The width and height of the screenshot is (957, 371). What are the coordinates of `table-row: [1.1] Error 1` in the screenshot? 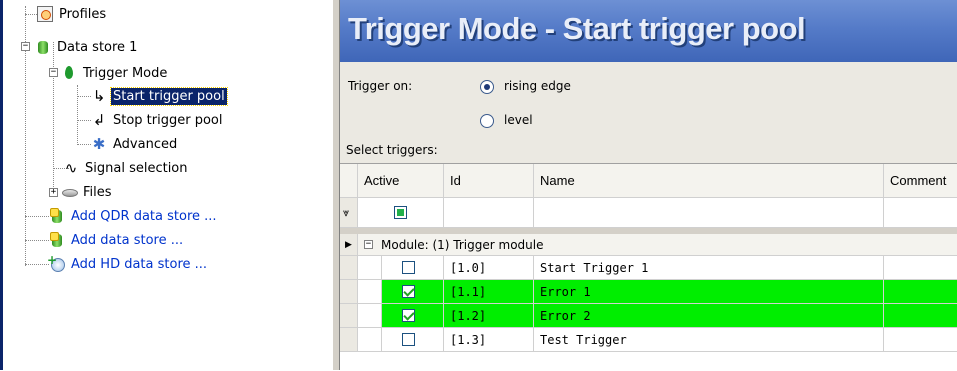 It's located at (648, 292).